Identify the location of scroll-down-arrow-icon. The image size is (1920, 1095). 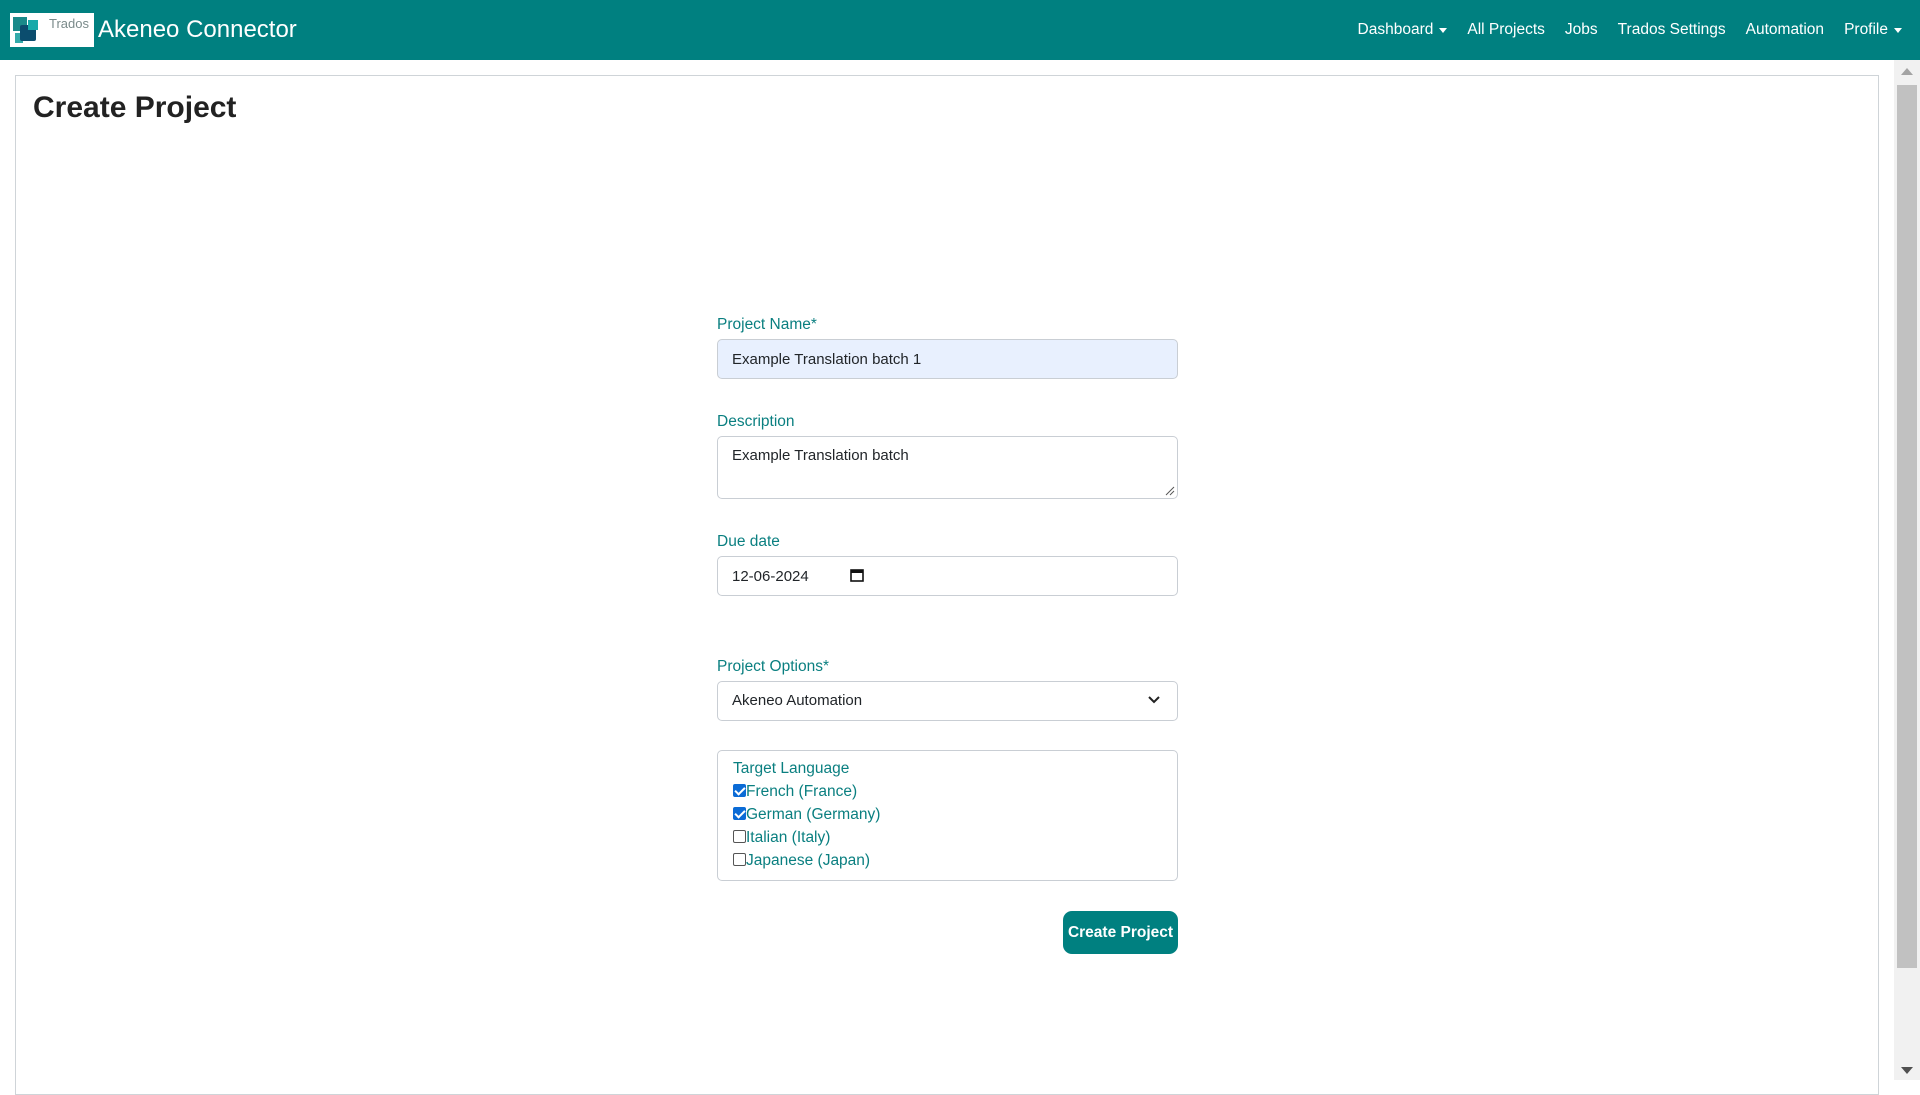
(1907, 1070).